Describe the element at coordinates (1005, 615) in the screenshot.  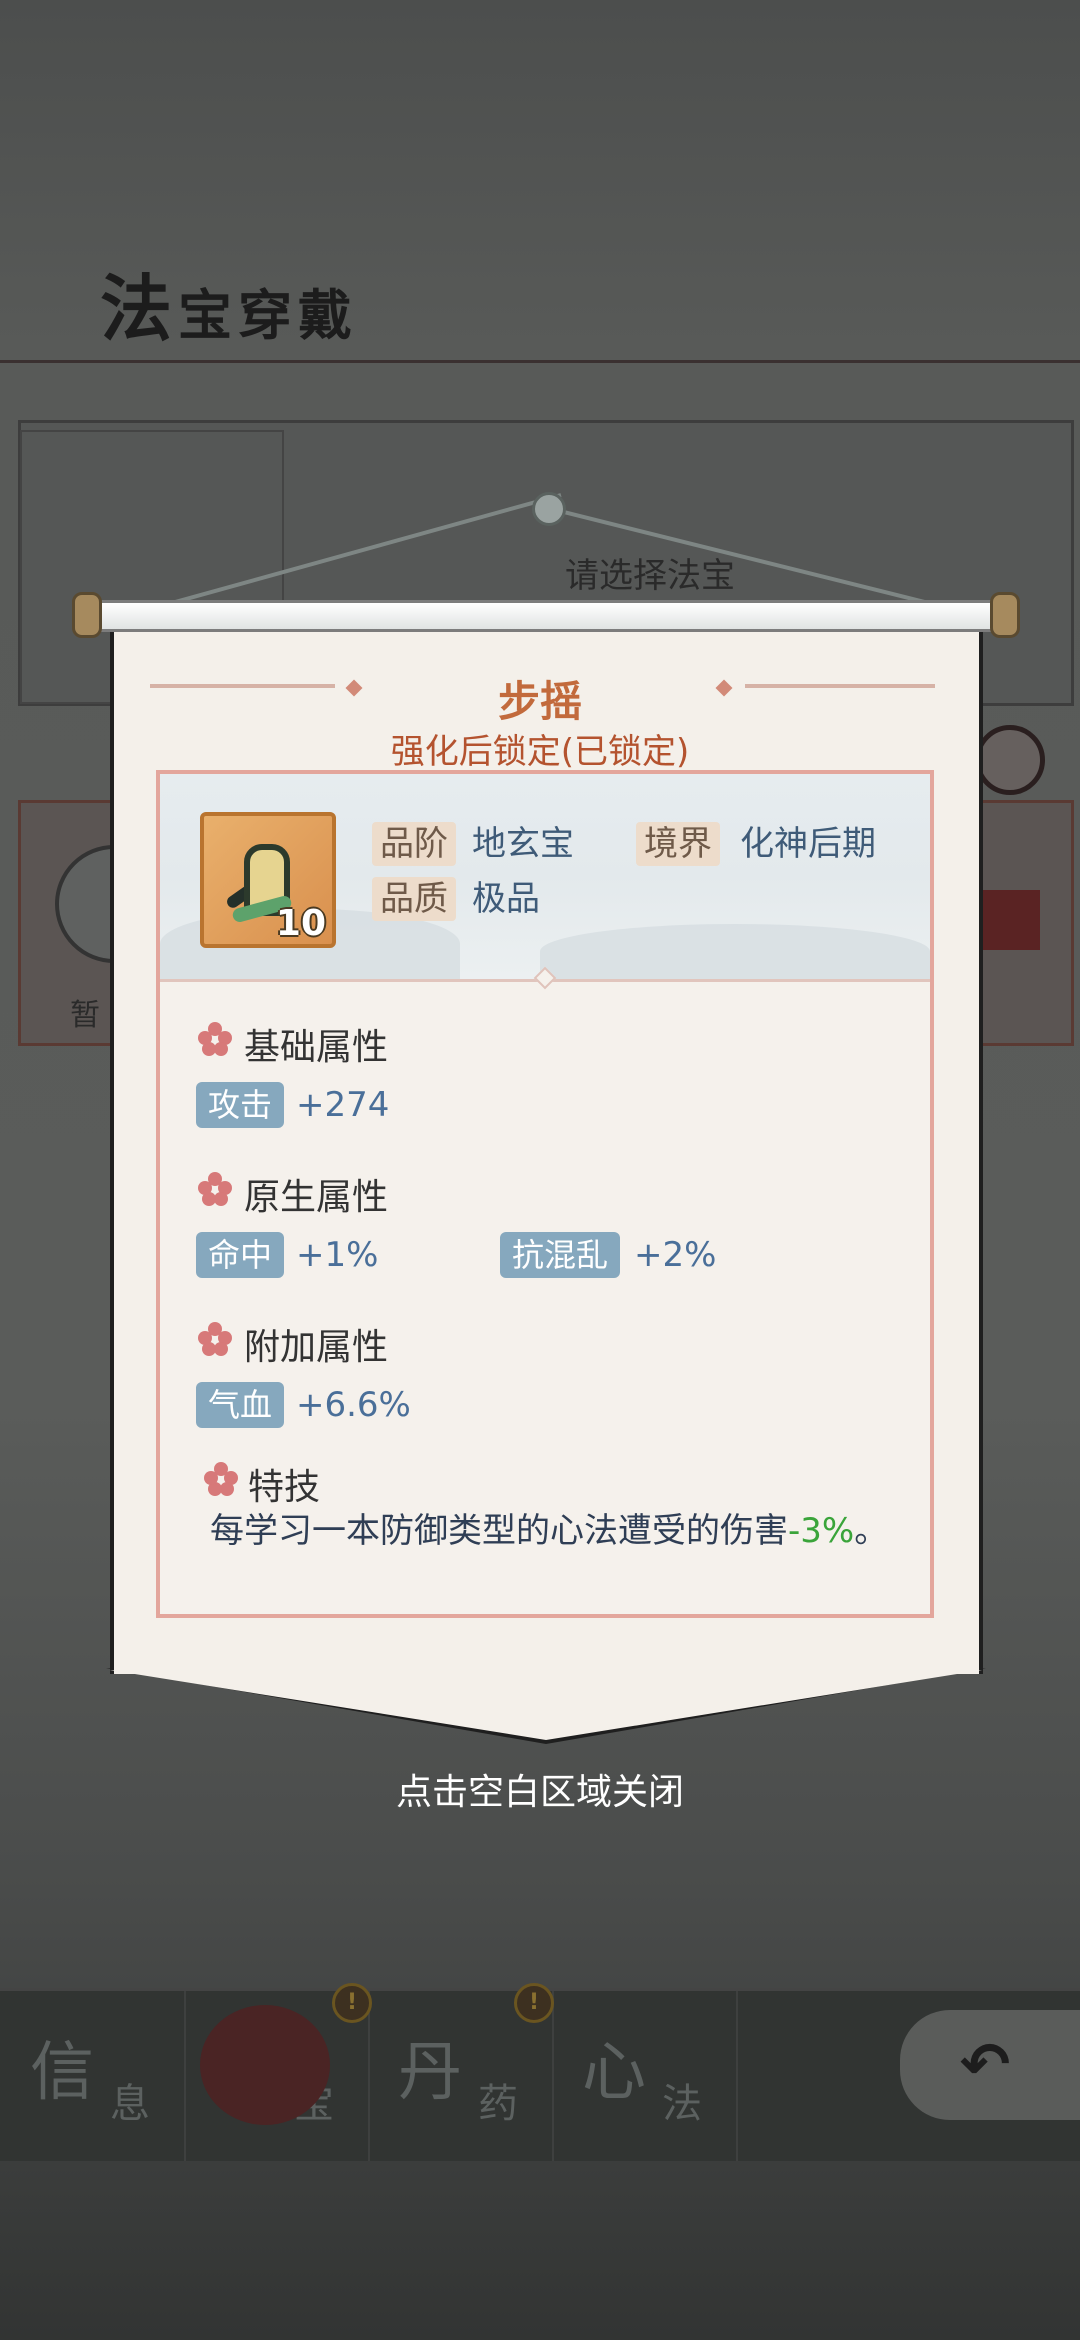
I see `scroll-rod-cap-right` at that location.